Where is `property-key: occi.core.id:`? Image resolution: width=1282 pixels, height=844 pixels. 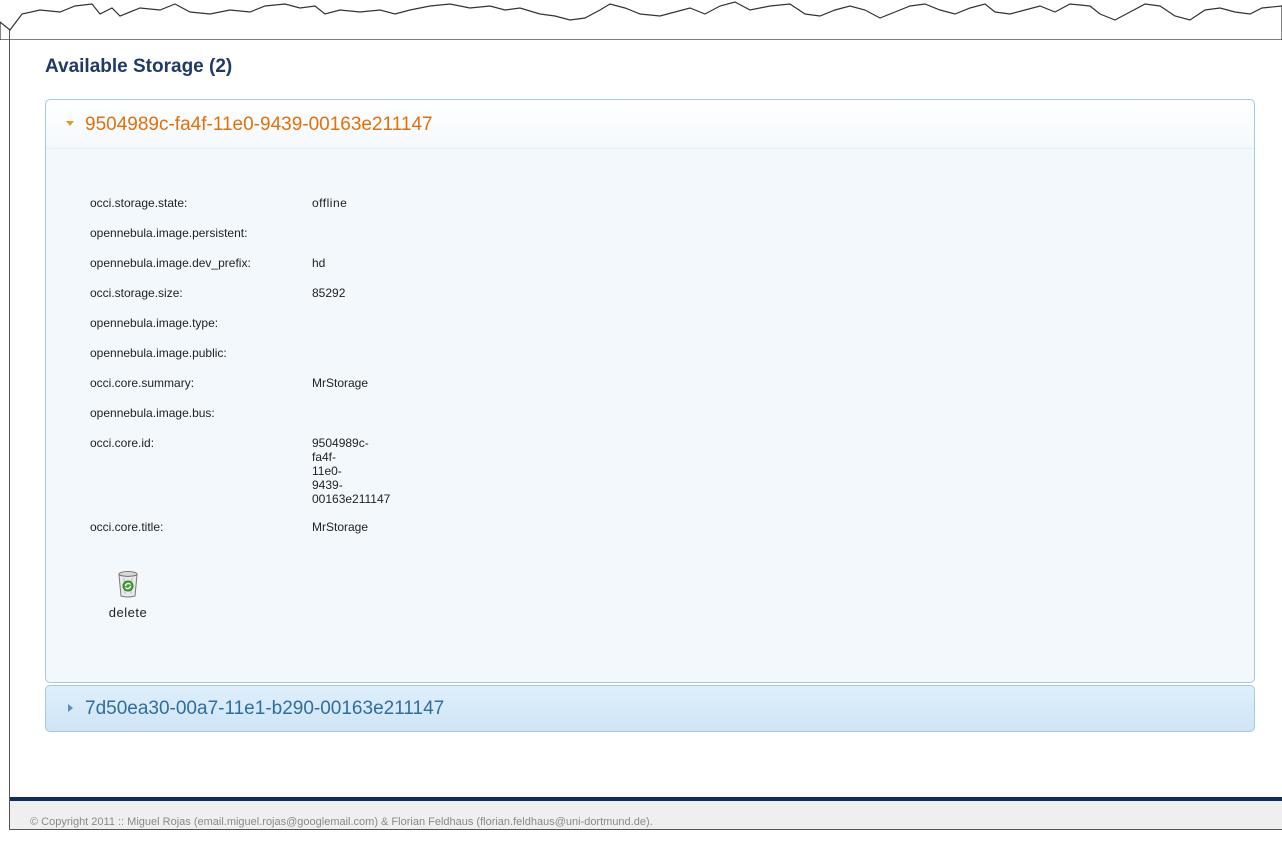
property-key: occi.core.id: is located at coordinates (122, 443).